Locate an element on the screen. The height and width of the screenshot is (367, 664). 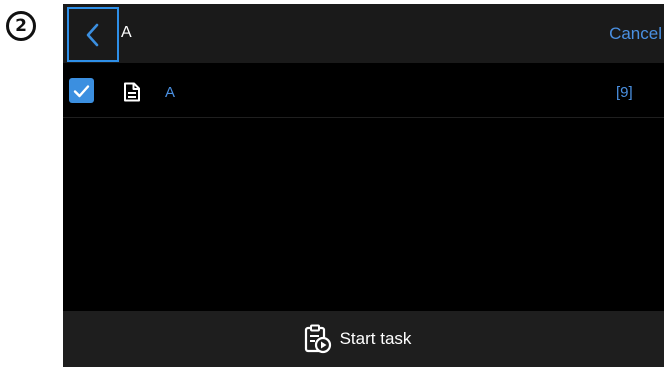
step-number-badge: 2 is located at coordinates (21, 26).